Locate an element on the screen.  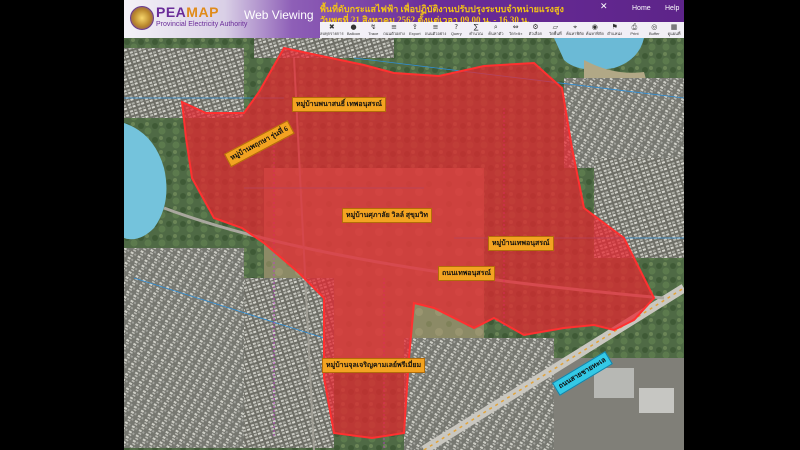
balloon-icon: ● is located at coordinates (353, 27).